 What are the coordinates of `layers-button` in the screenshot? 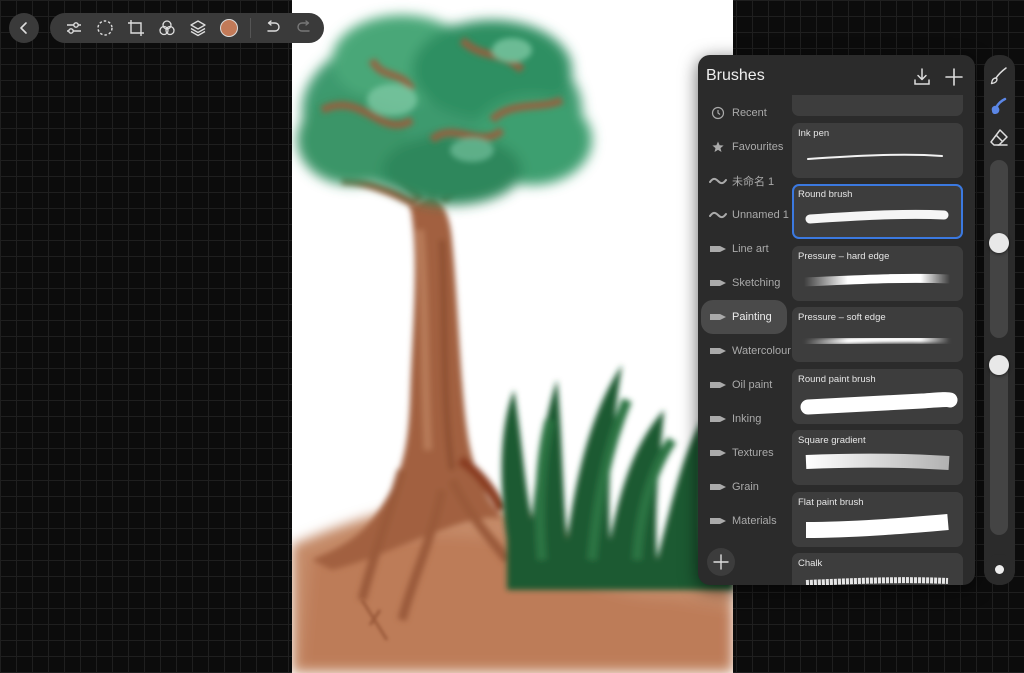 It's located at (197, 28).